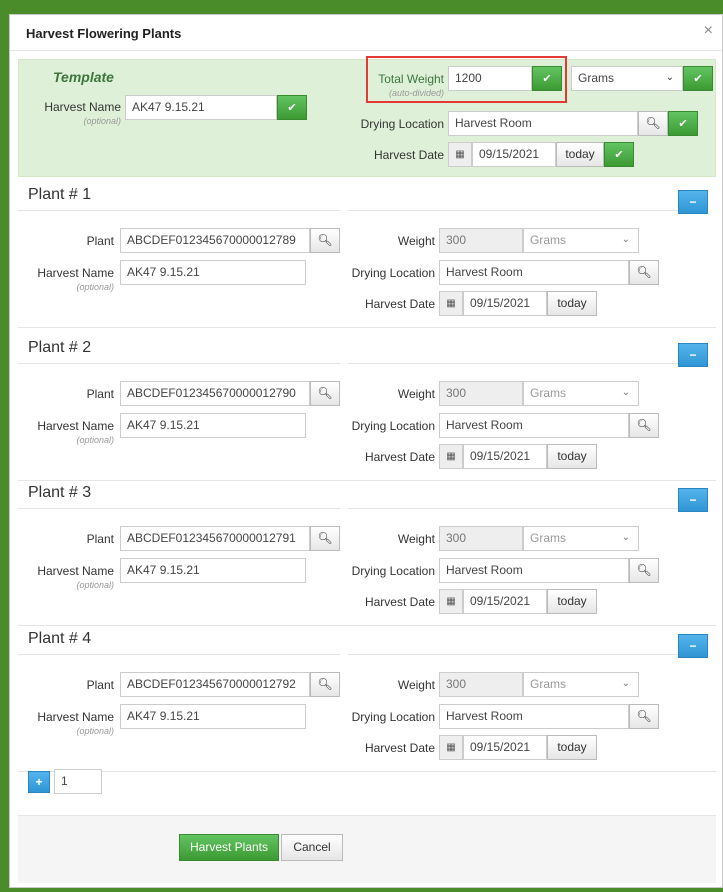  Describe the element at coordinates (596, 78) in the screenshot. I see `template-unit-value: Grams` at that location.